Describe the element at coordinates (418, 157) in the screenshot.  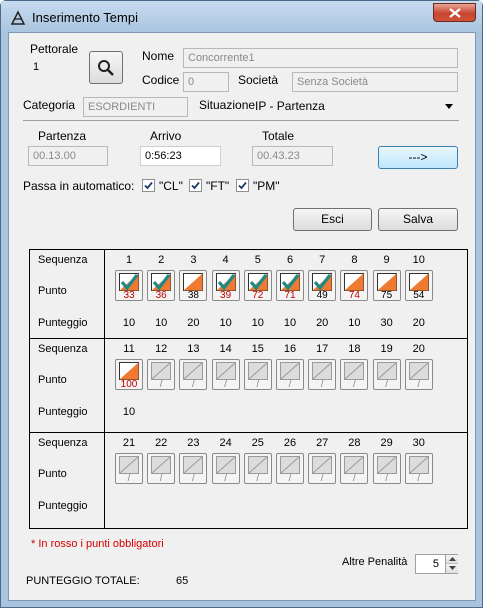
I see `compute-total-button: --->` at that location.